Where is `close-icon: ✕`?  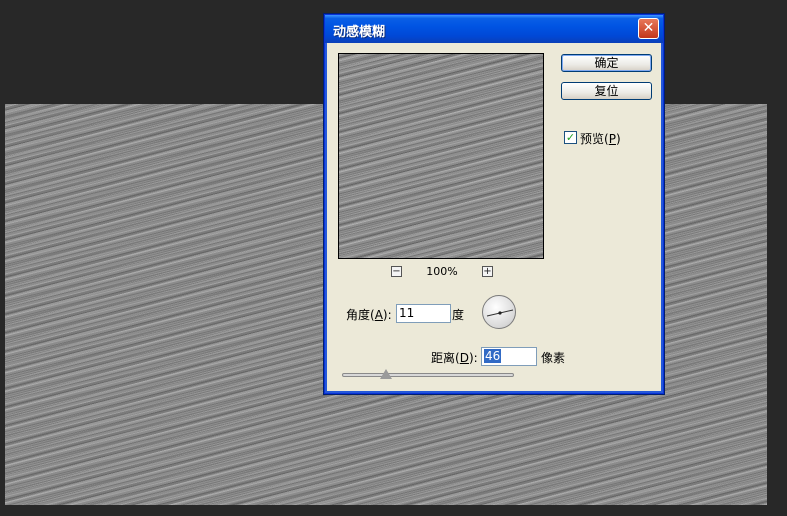
close-icon: ✕ is located at coordinates (648, 28).